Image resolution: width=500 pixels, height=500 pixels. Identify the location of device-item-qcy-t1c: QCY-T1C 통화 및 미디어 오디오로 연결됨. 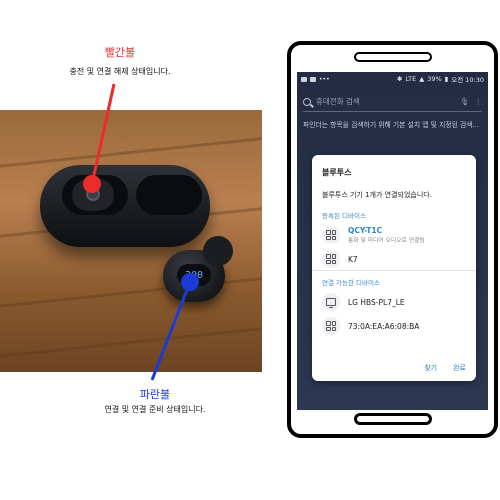
(394, 235).